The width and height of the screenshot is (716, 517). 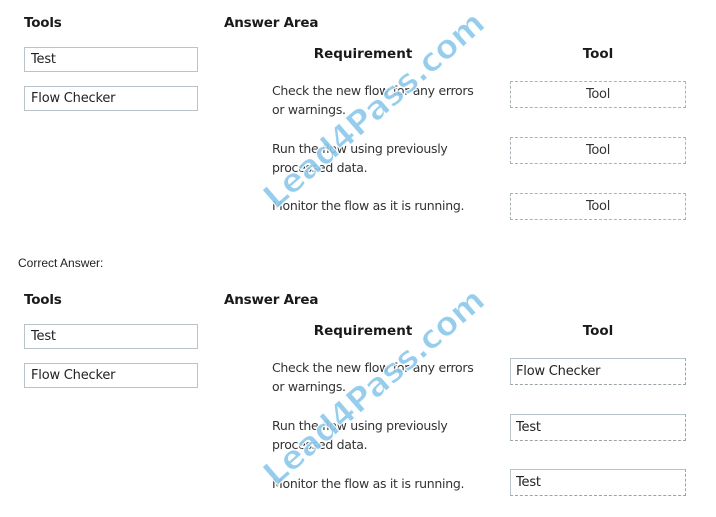 I want to click on answer-slot-3: Test, so click(x=598, y=482).